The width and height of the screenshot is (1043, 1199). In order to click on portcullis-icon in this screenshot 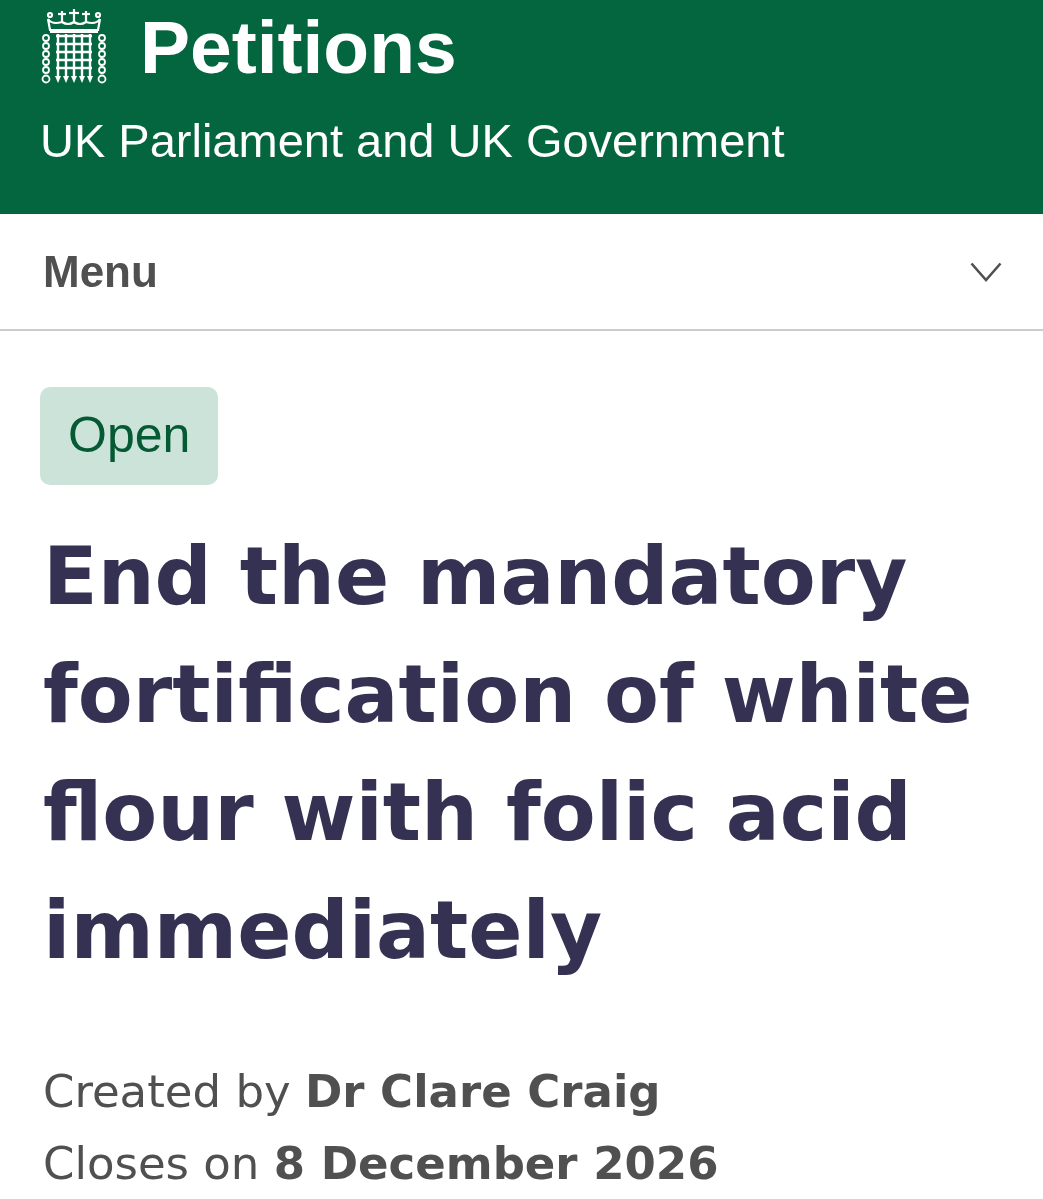, I will do `click(74, 47)`.